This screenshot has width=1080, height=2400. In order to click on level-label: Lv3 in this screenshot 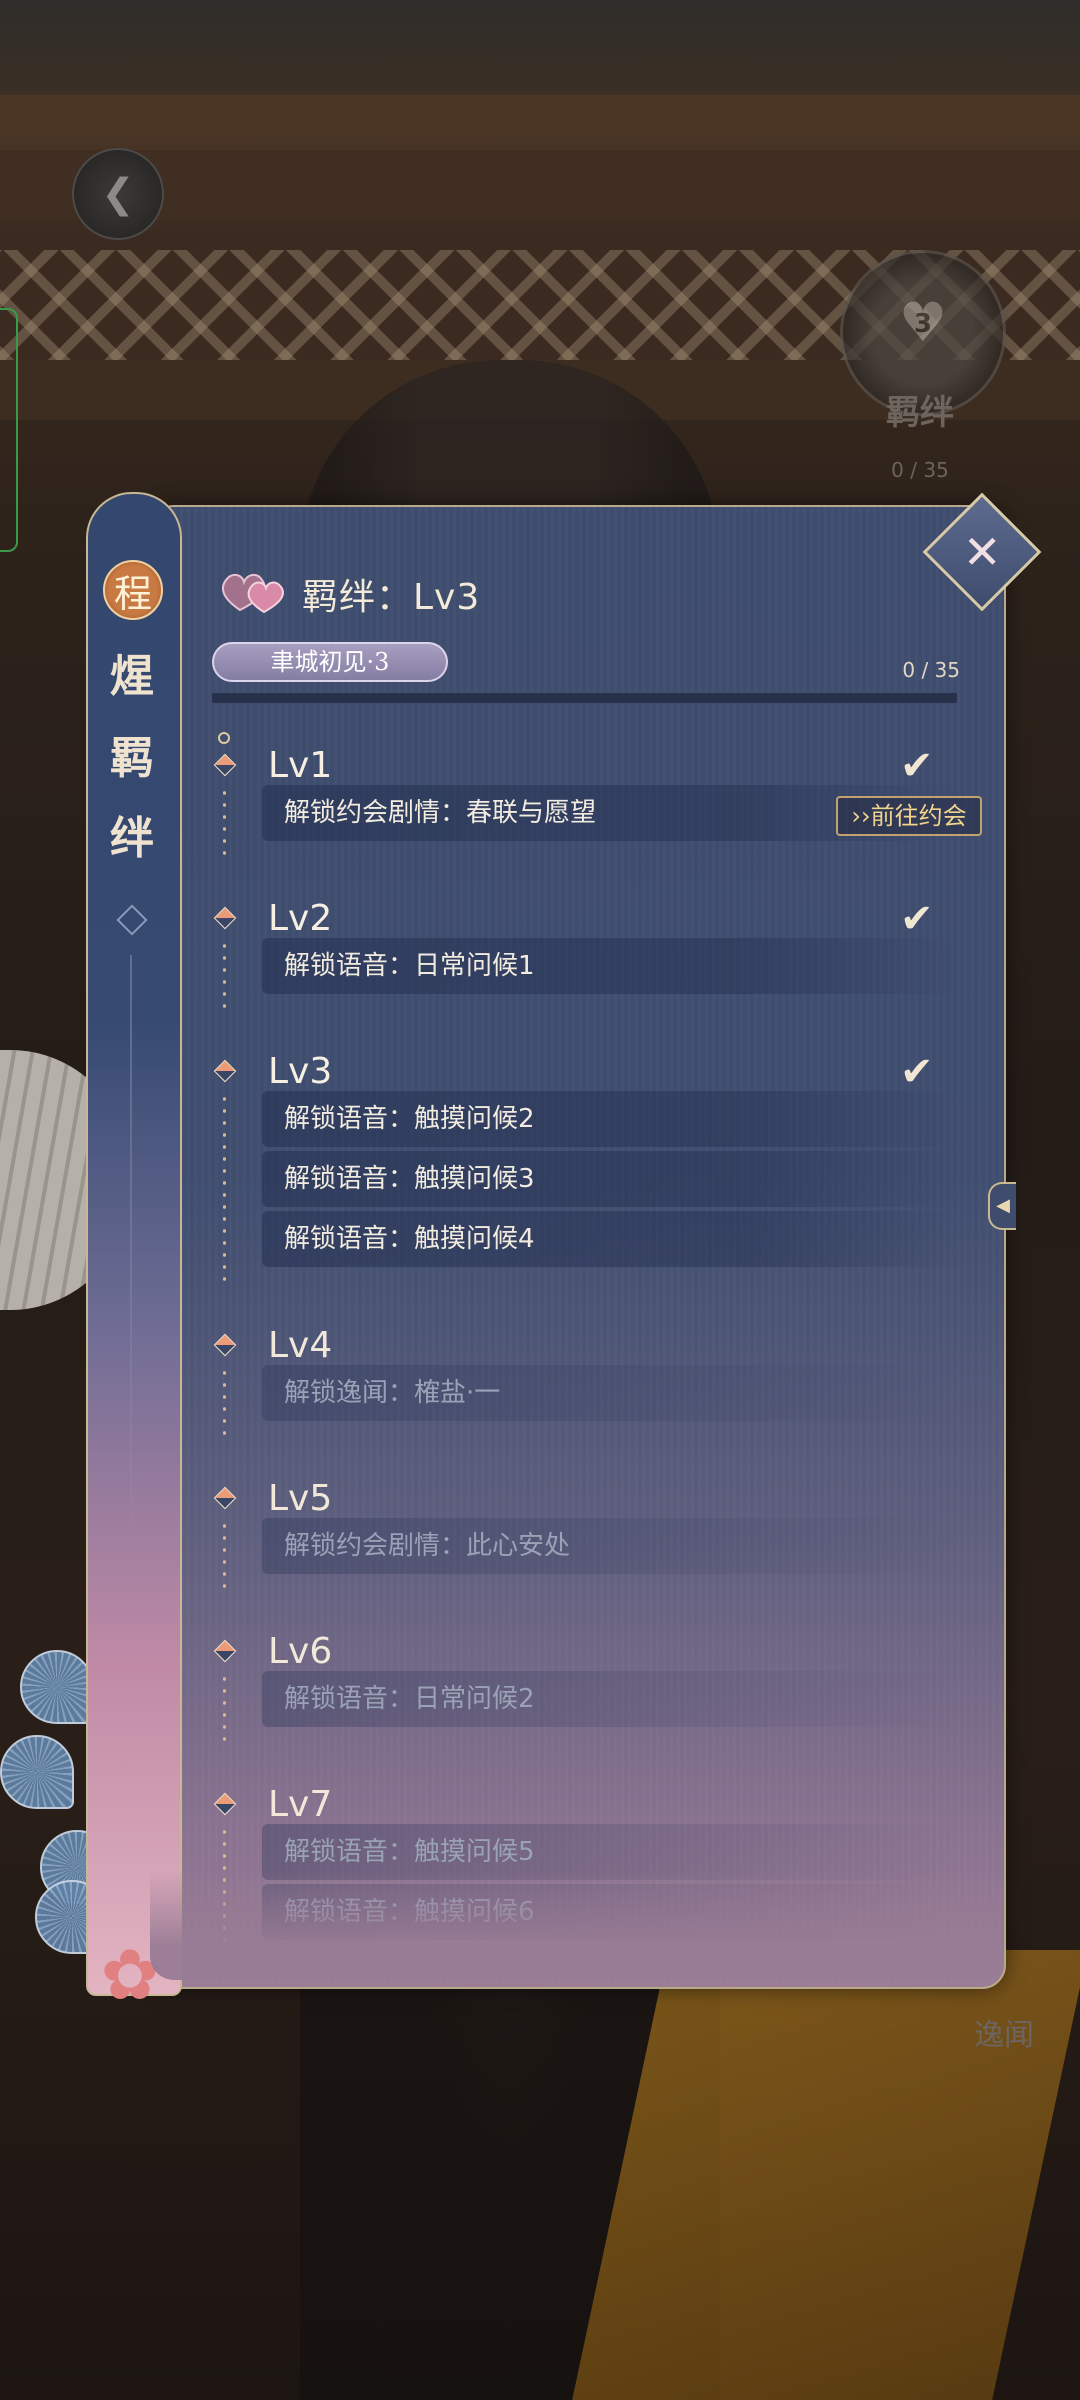, I will do `click(300, 1071)`.